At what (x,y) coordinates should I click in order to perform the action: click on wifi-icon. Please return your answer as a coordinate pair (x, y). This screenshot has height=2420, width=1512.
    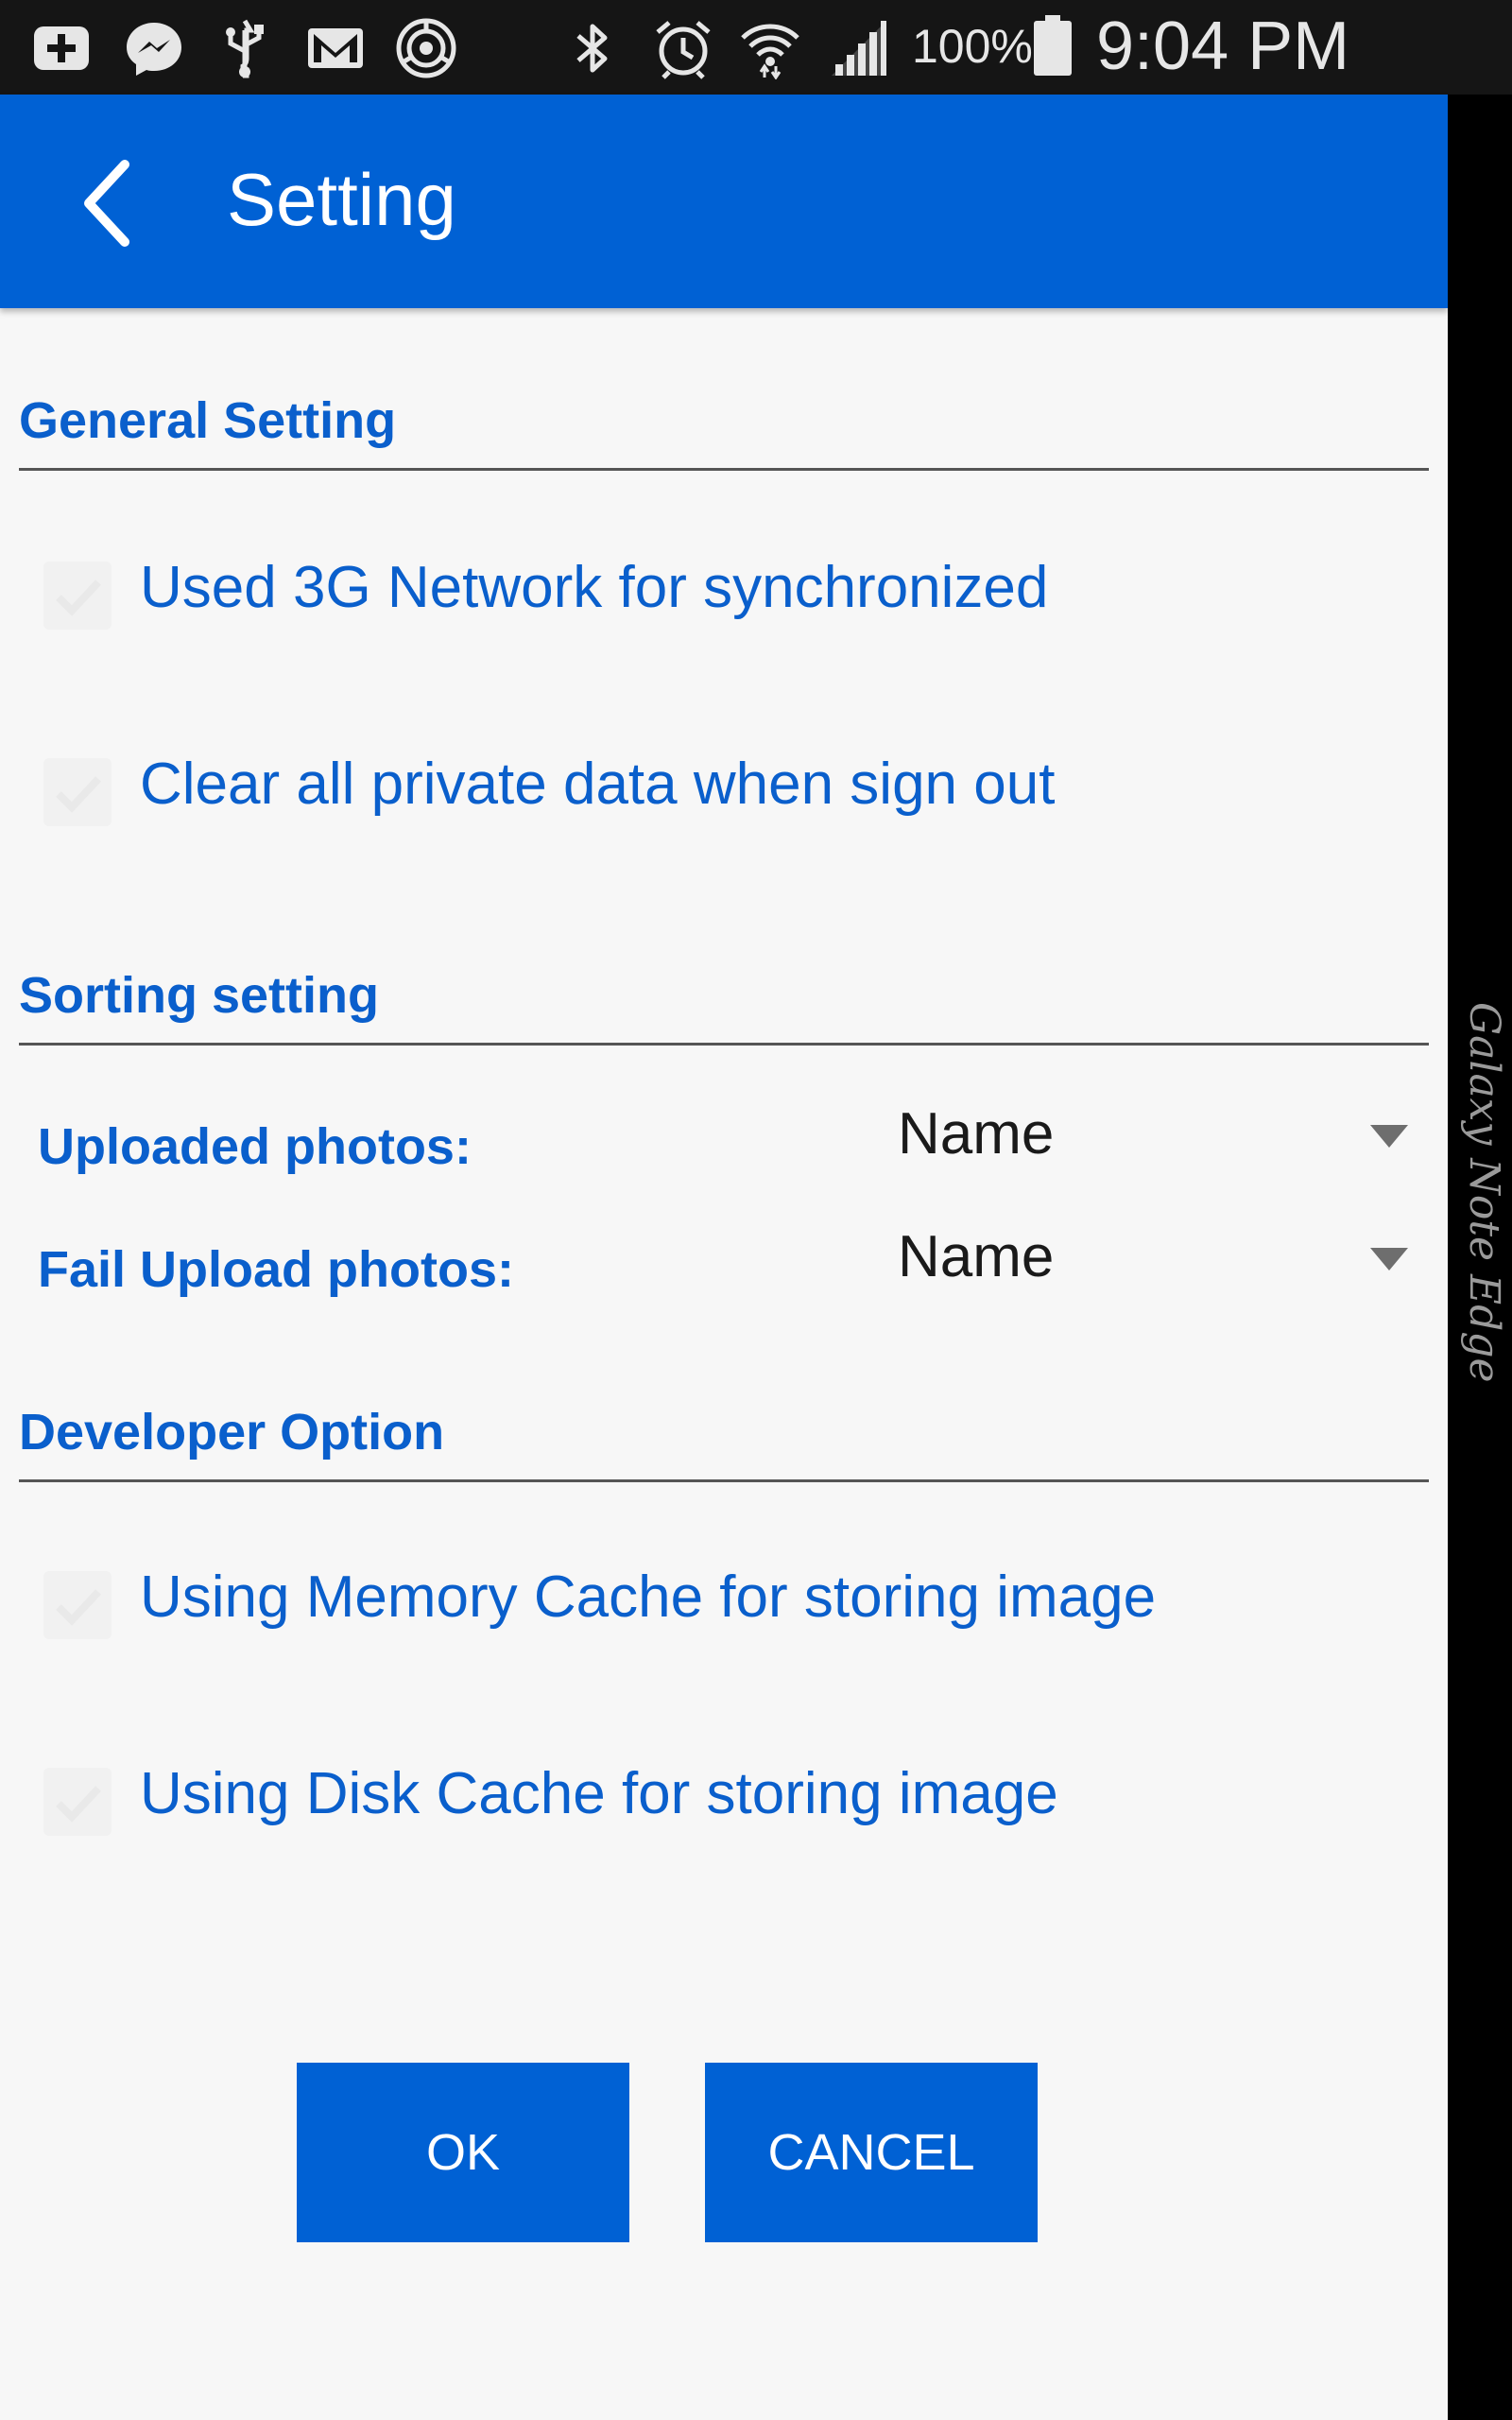
    Looking at the image, I should click on (770, 48).